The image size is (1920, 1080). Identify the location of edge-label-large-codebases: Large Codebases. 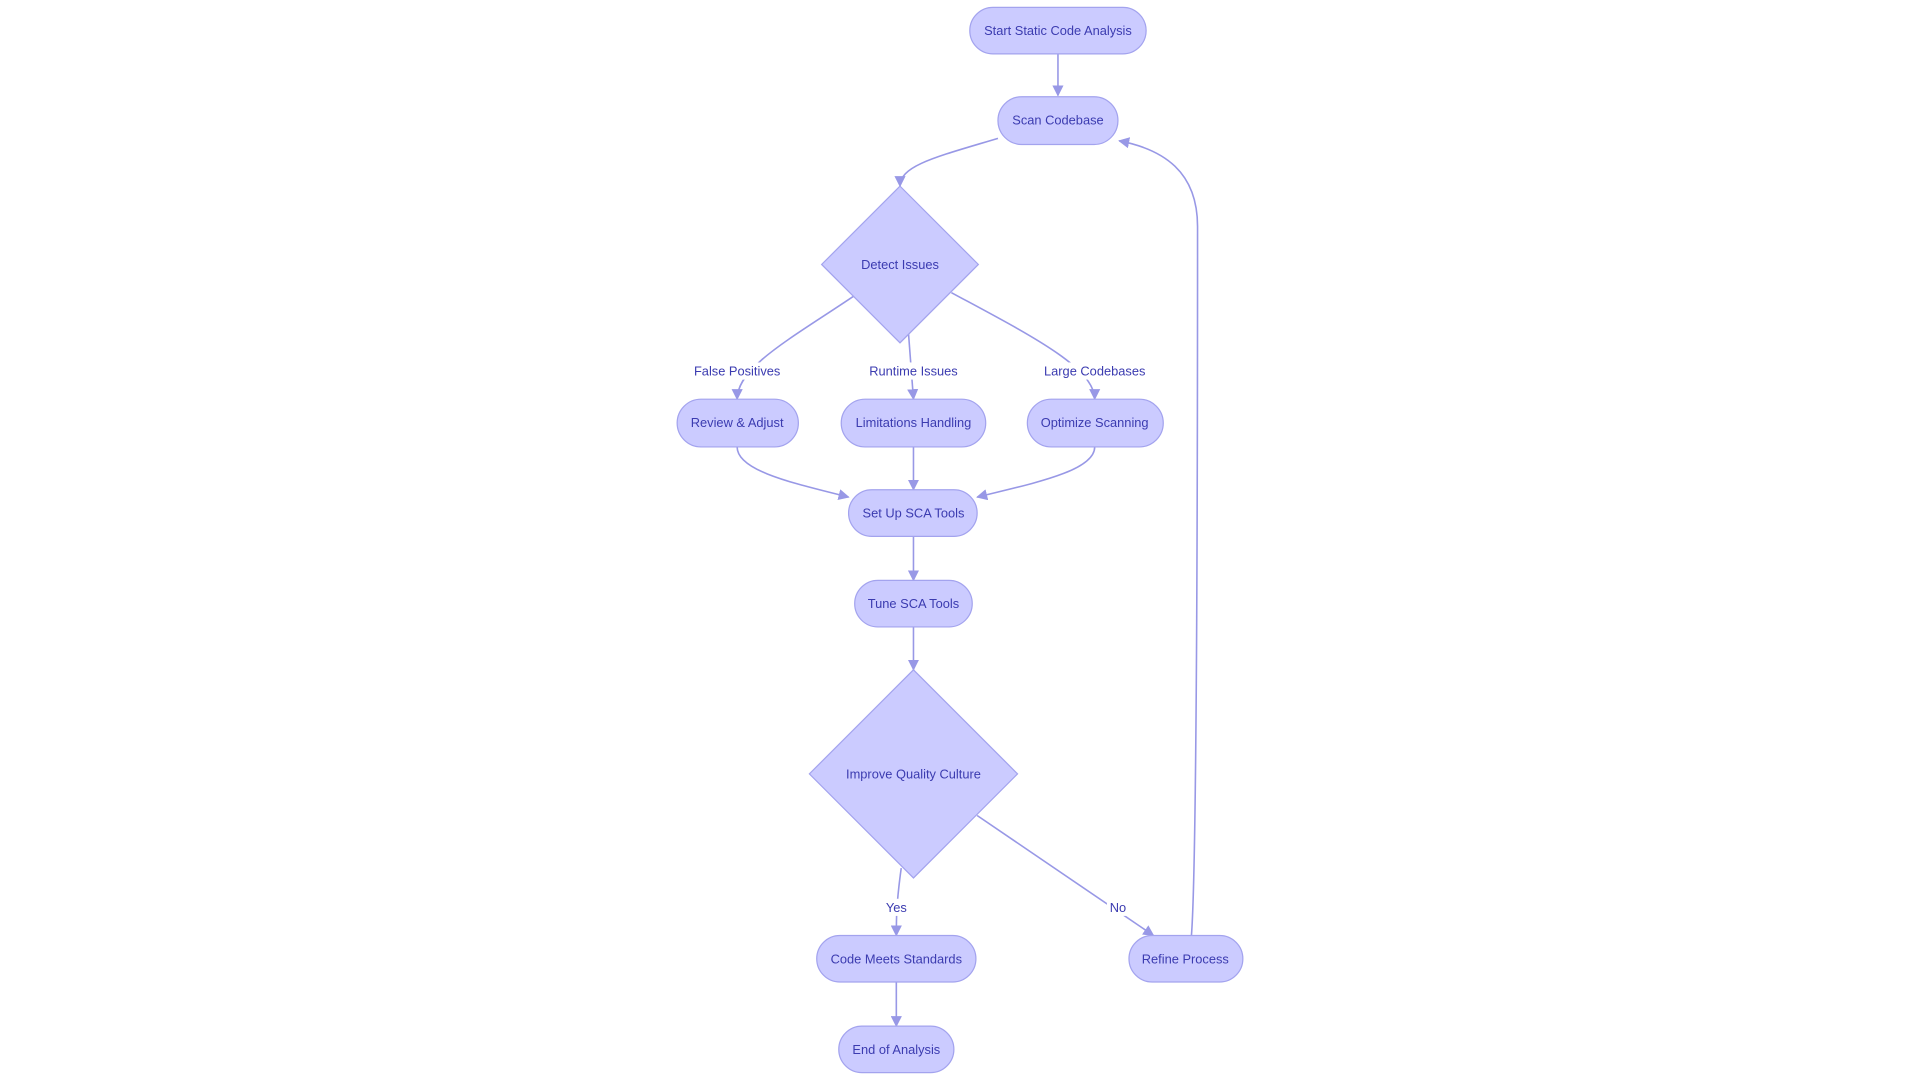
(1094, 371).